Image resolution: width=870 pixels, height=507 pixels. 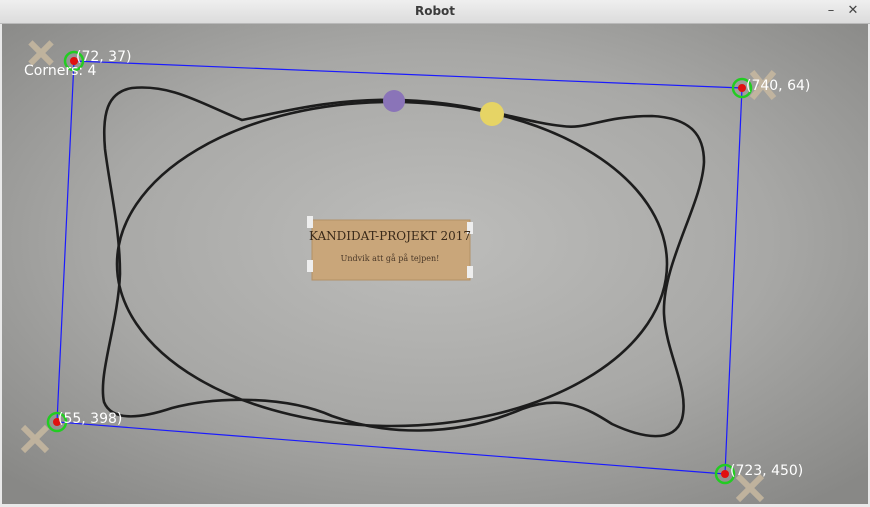 I want to click on purple-marker, so click(x=394, y=101).